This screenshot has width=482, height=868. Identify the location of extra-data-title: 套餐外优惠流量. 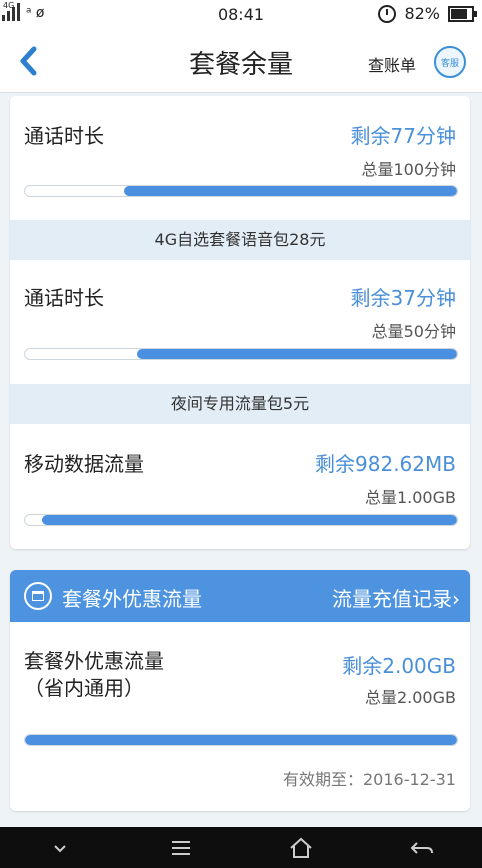
(132, 599).